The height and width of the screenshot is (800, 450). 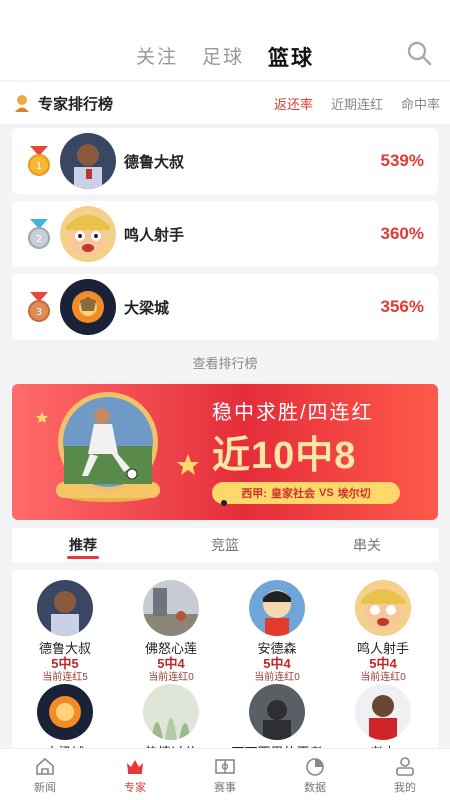 I want to click on expert-card: 佛怒心莲 5中4 当前连红0, so click(x=171, y=632).